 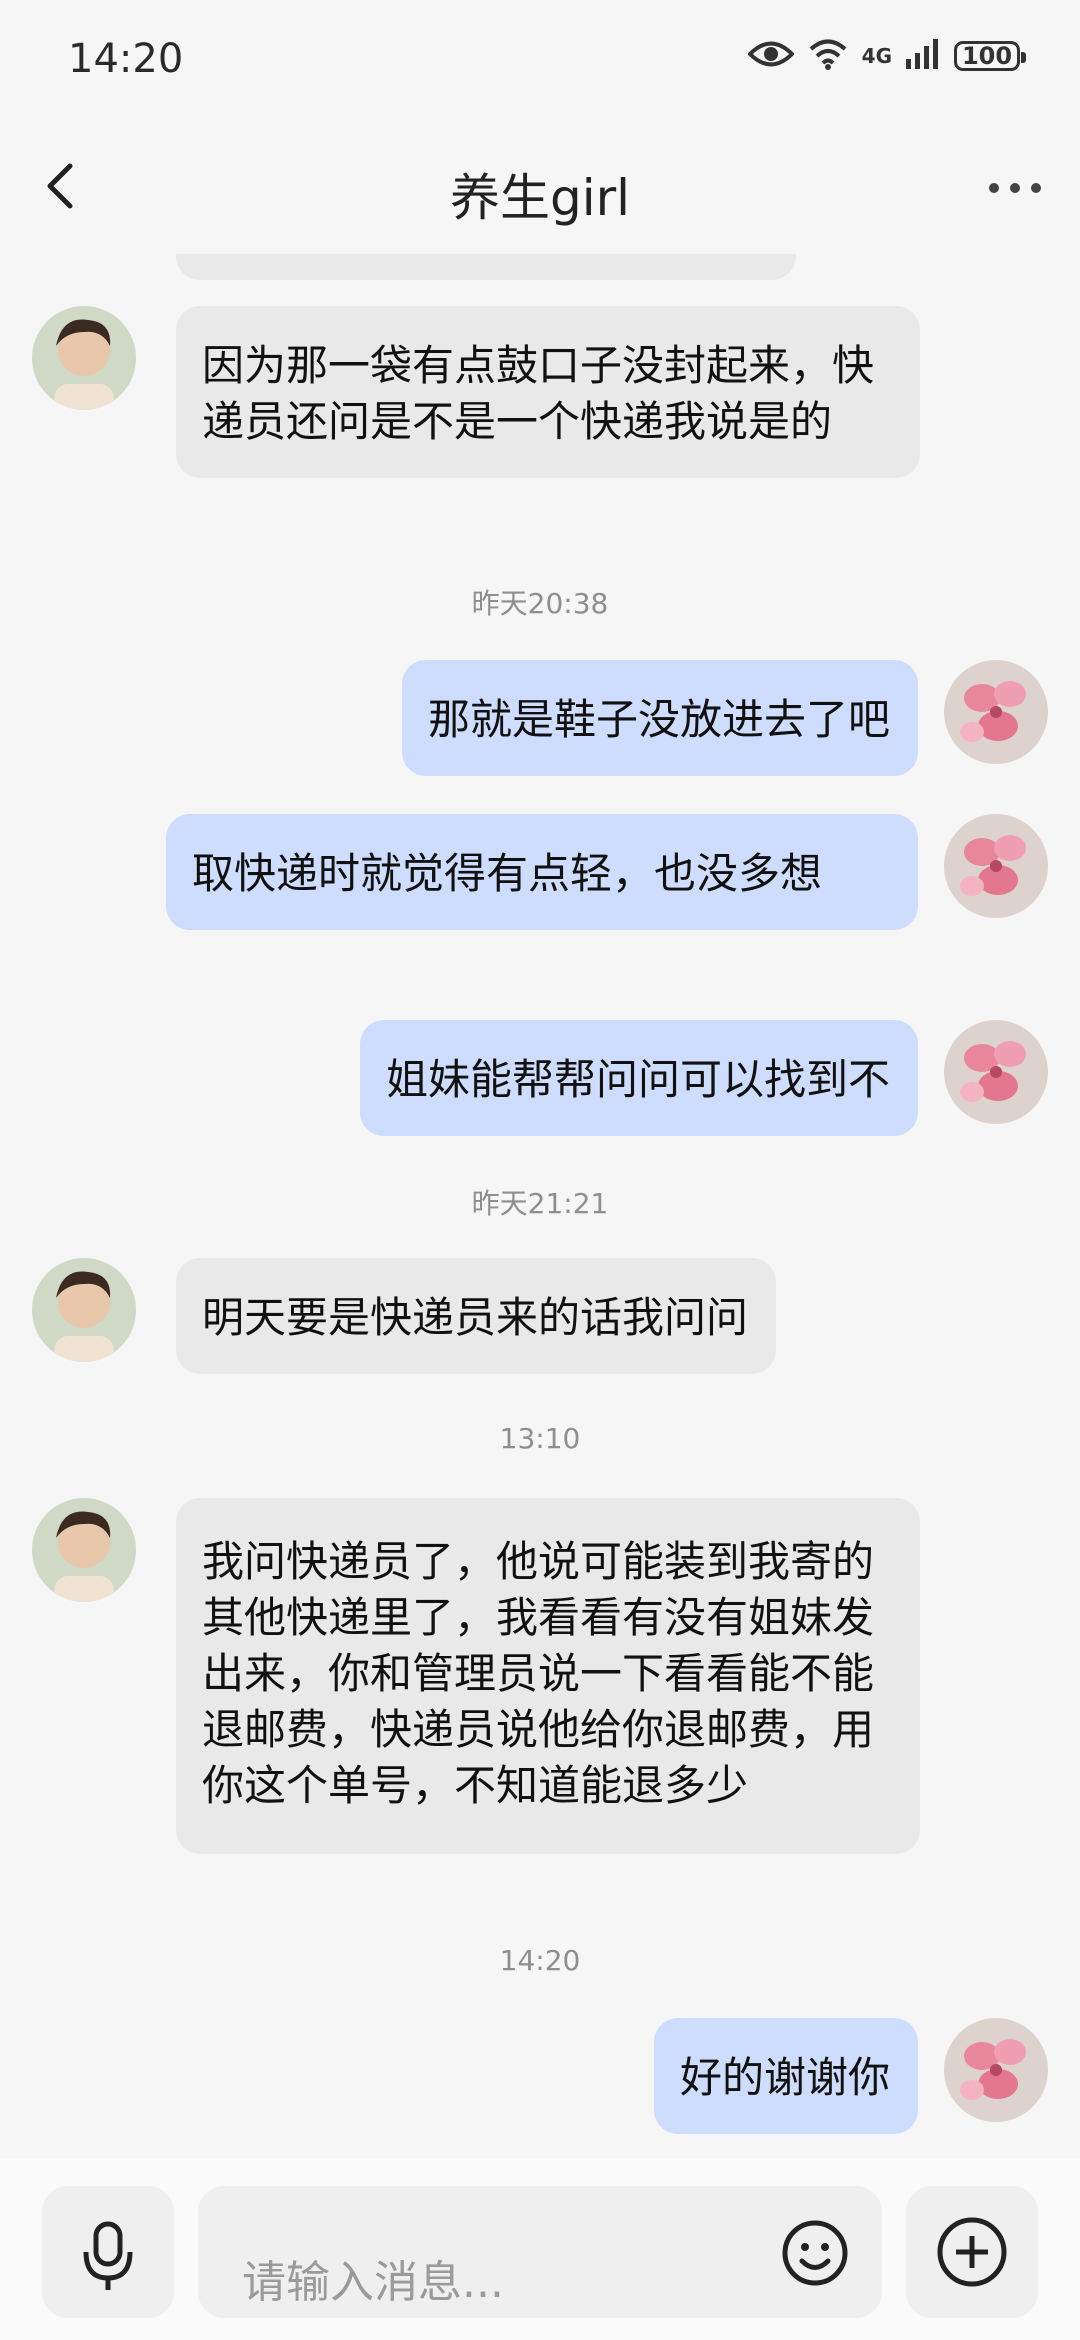 I want to click on chat-title: 养生girl, so click(x=540, y=198).